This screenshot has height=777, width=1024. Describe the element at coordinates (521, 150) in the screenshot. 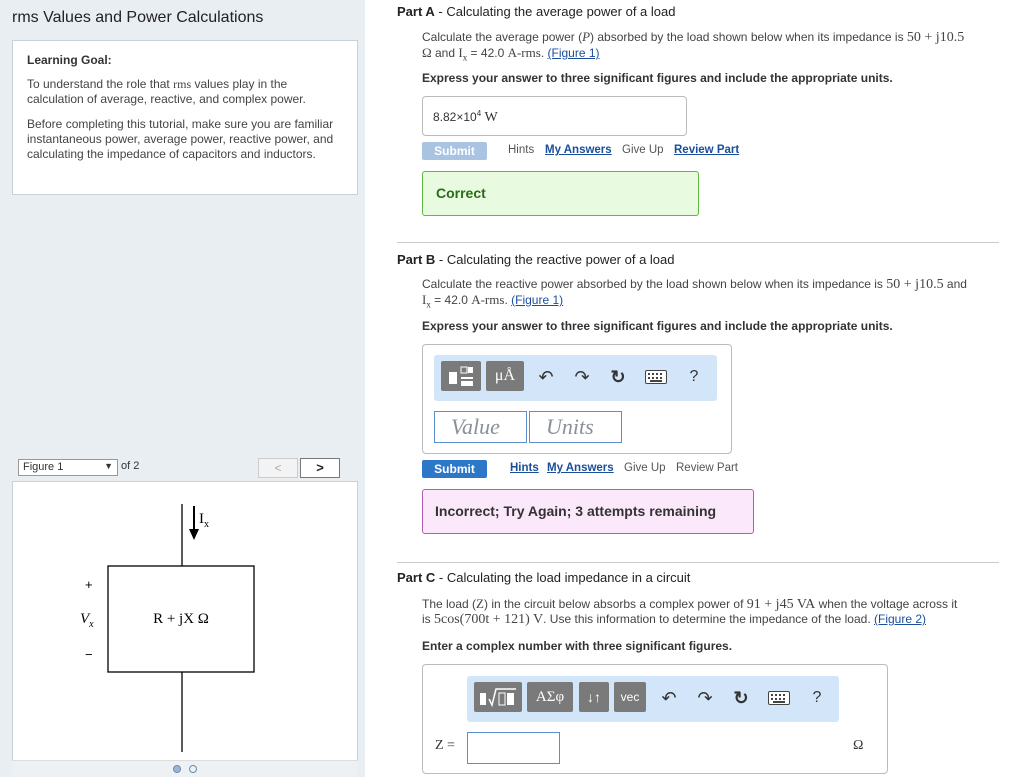

I see `part-a-hints-link: Hints` at that location.